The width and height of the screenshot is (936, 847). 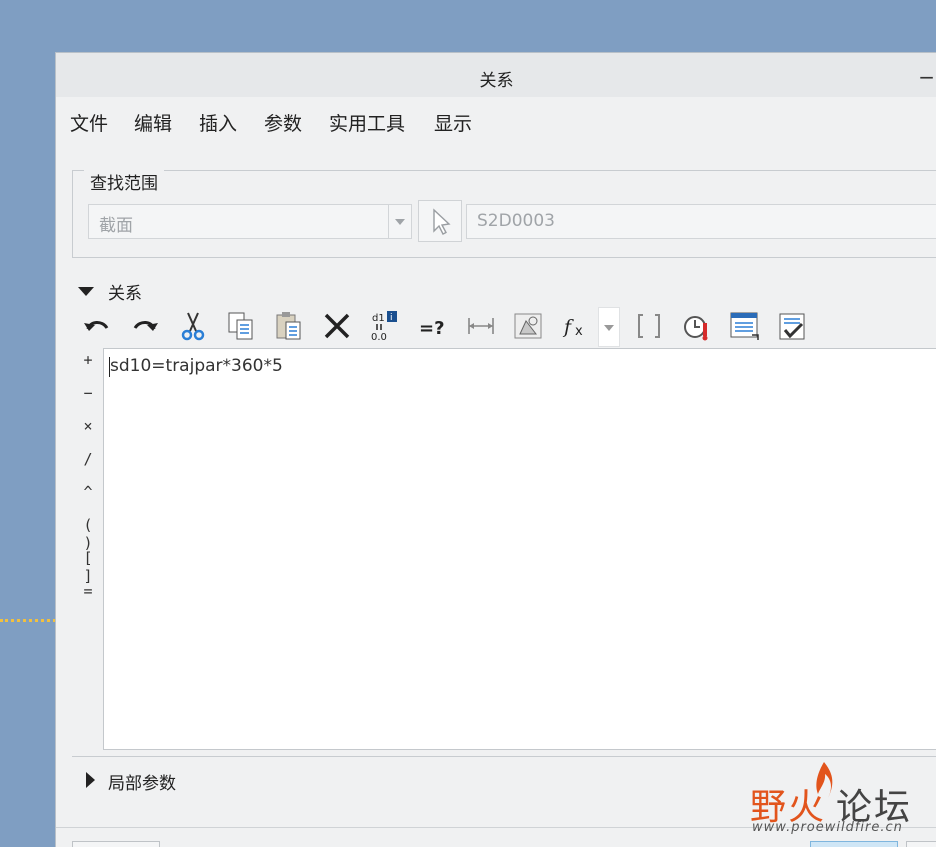 I want to click on operator-power: ^, so click(x=88, y=492).